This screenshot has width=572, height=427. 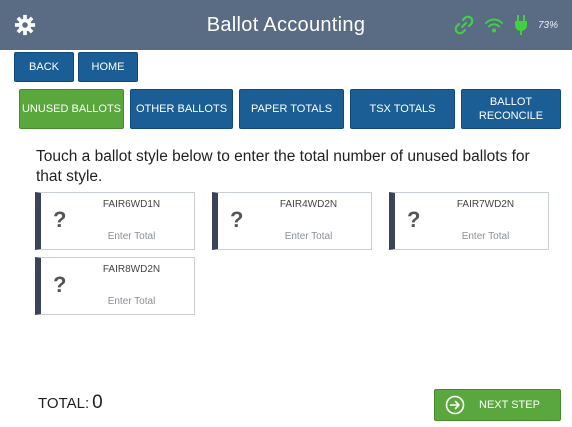 I want to click on arrow-circle-right-icon, so click(x=455, y=405).